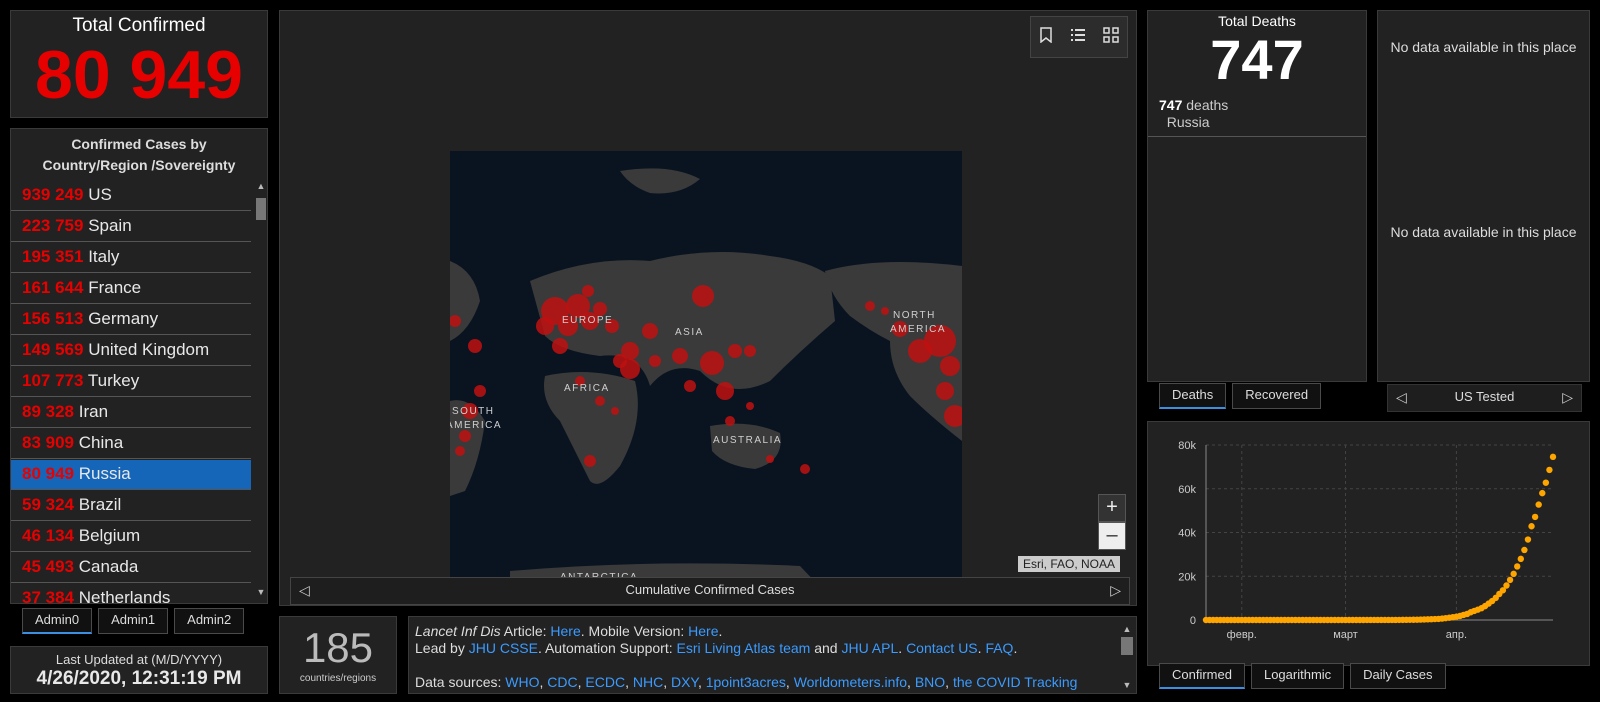 This screenshot has height=702, width=1600. Describe the element at coordinates (565, 631) in the screenshot. I see `article-link: Here` at that location.